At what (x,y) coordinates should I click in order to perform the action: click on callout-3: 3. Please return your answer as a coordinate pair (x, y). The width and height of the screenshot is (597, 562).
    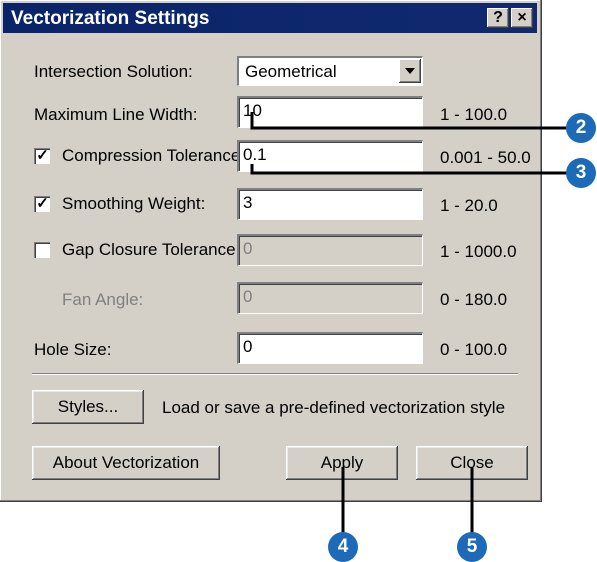
    Looking at the image, I should click on (581, 173).